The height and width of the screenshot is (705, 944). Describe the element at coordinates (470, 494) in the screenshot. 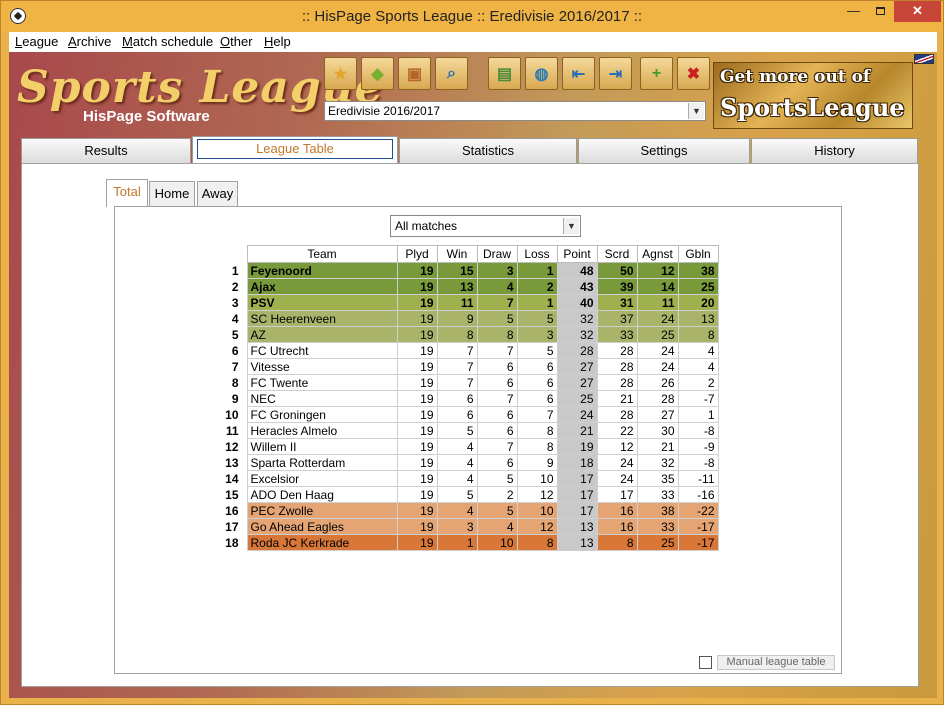

I see `table-row: 15 ADO Den Haag 19 5 2 12 17 17 33 -16` at that location.